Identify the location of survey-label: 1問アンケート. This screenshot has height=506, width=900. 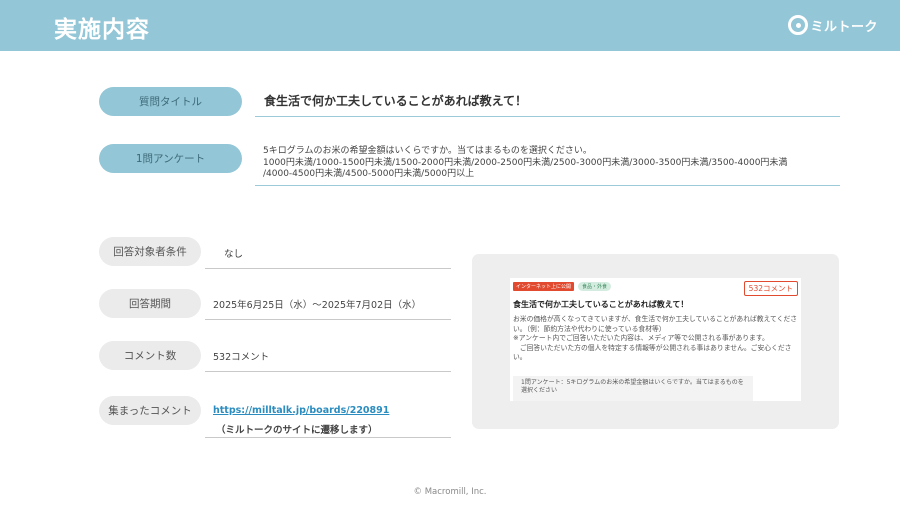
(170, 158).